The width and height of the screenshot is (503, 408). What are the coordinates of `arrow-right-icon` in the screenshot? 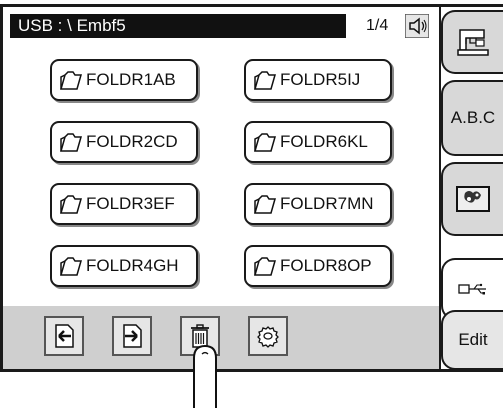 It's located at (132, 336).